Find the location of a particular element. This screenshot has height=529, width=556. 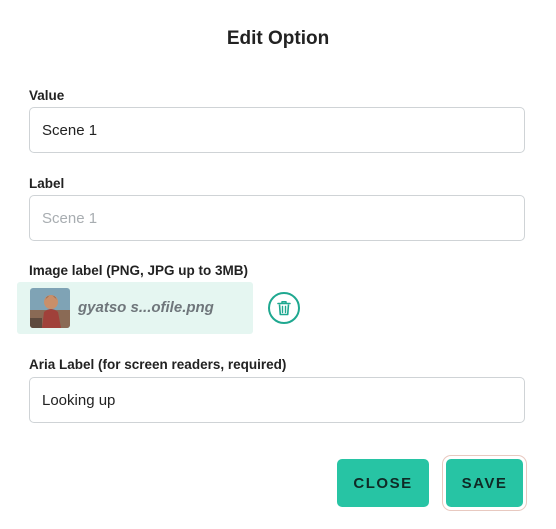

file-name: gyatso s...ofile.png is located at coordinates (146, 307).